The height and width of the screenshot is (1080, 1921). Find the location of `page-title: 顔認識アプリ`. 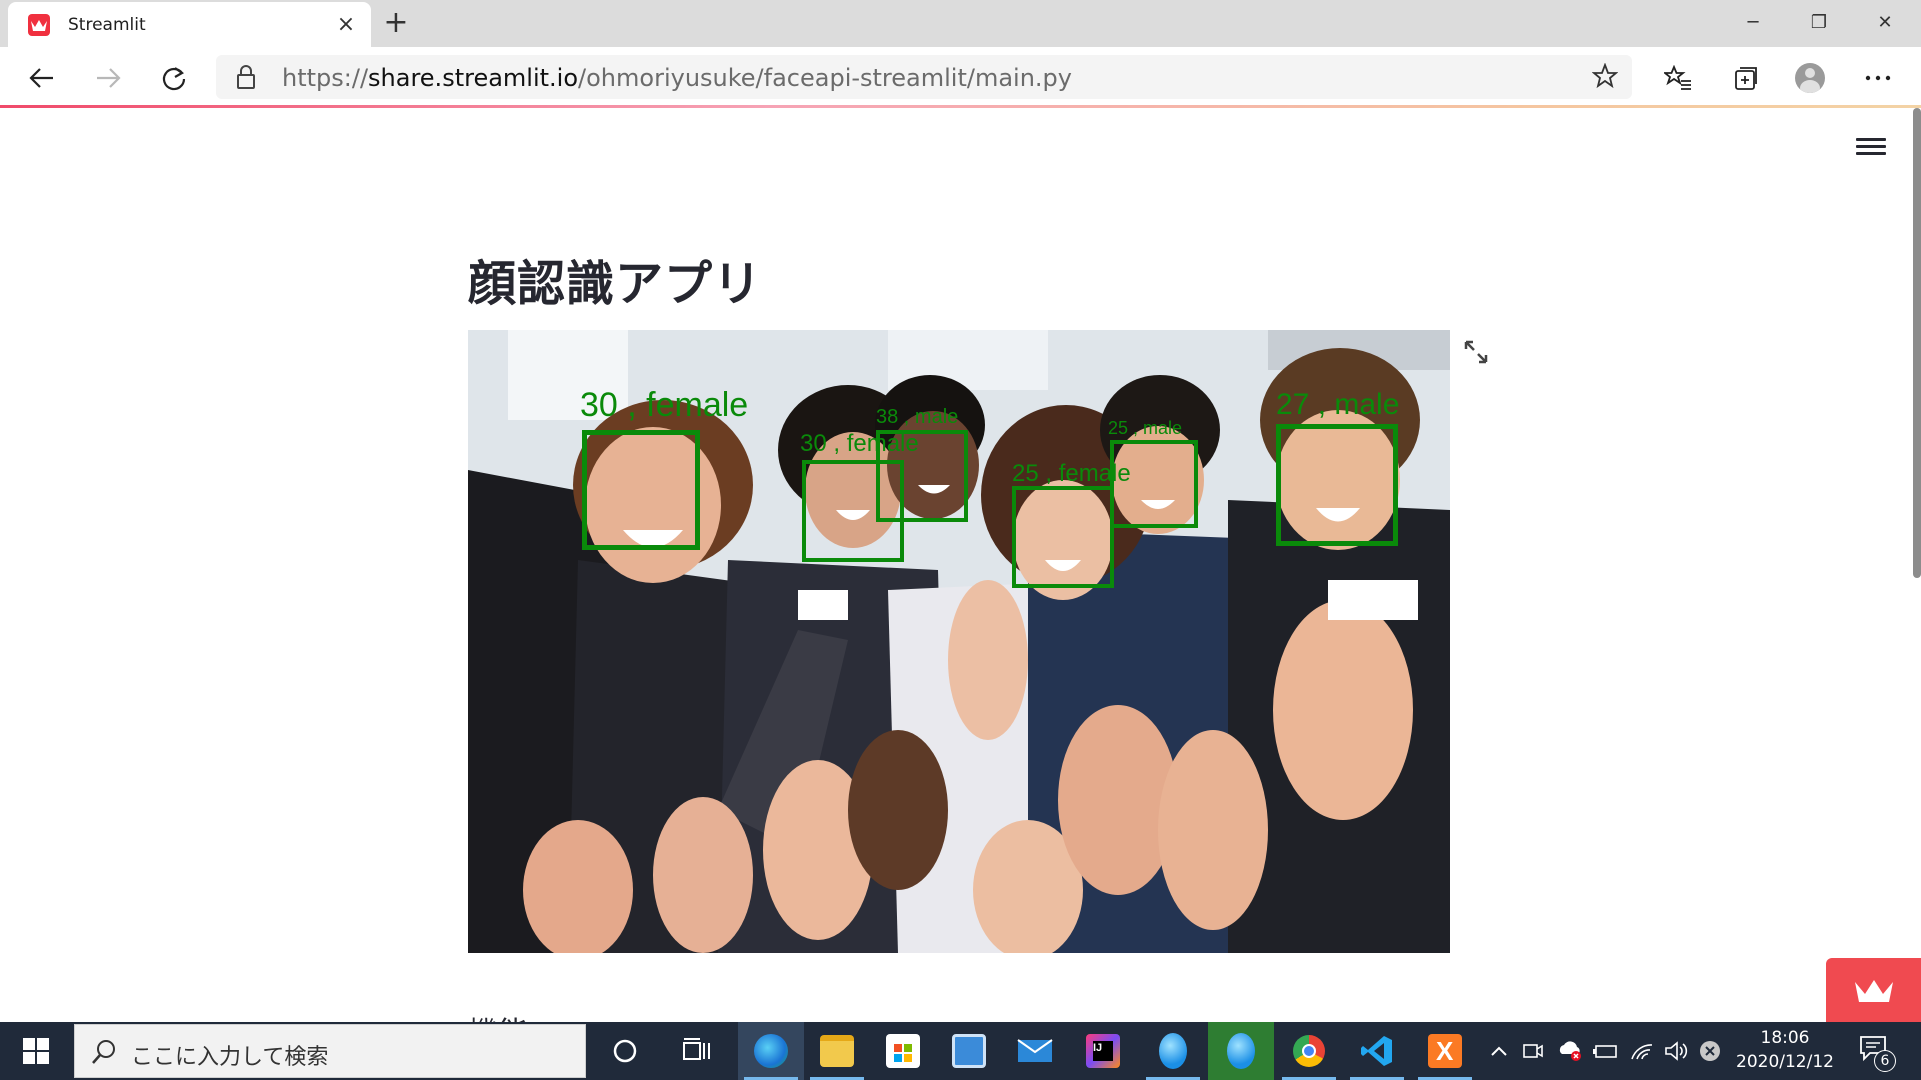

page-title: 顔認識アプリ is located at coordinates (615, 284).